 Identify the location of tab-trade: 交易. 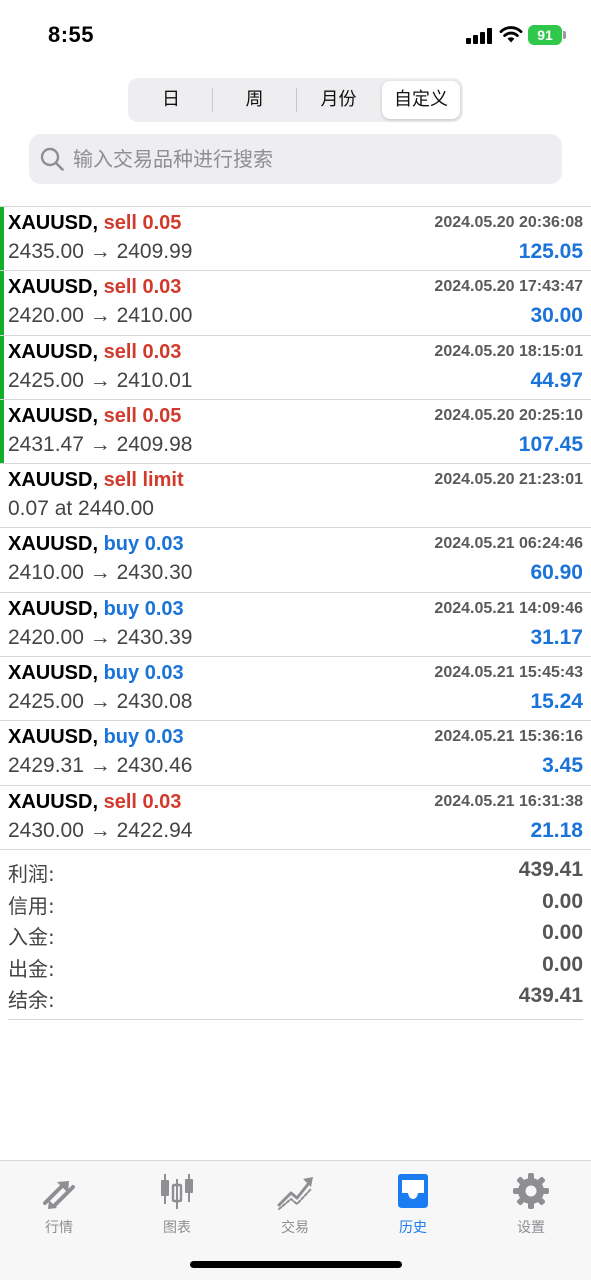
(295, 1202).